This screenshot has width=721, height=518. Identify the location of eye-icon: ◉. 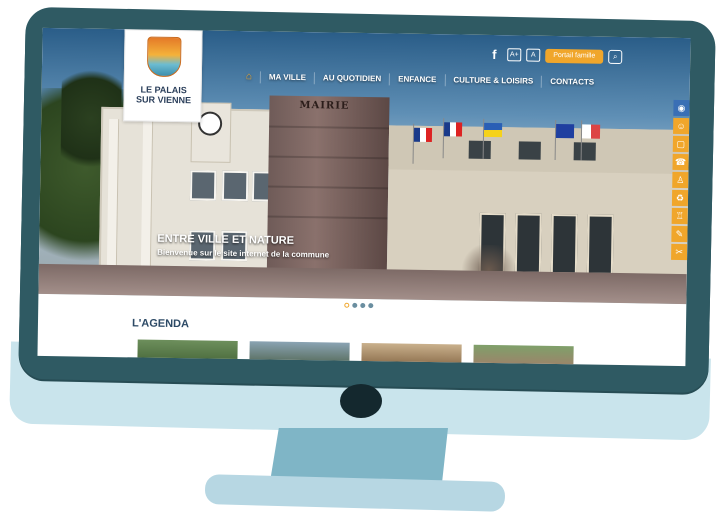
(681, 108).